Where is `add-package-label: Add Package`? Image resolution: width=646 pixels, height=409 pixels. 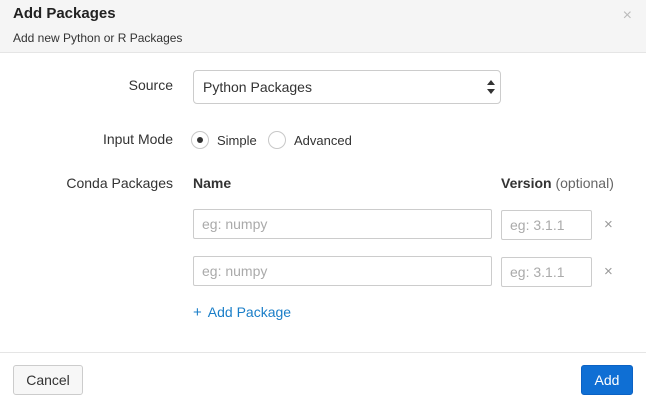 add-package-label: Add Package is located at coordinates (249, 312).